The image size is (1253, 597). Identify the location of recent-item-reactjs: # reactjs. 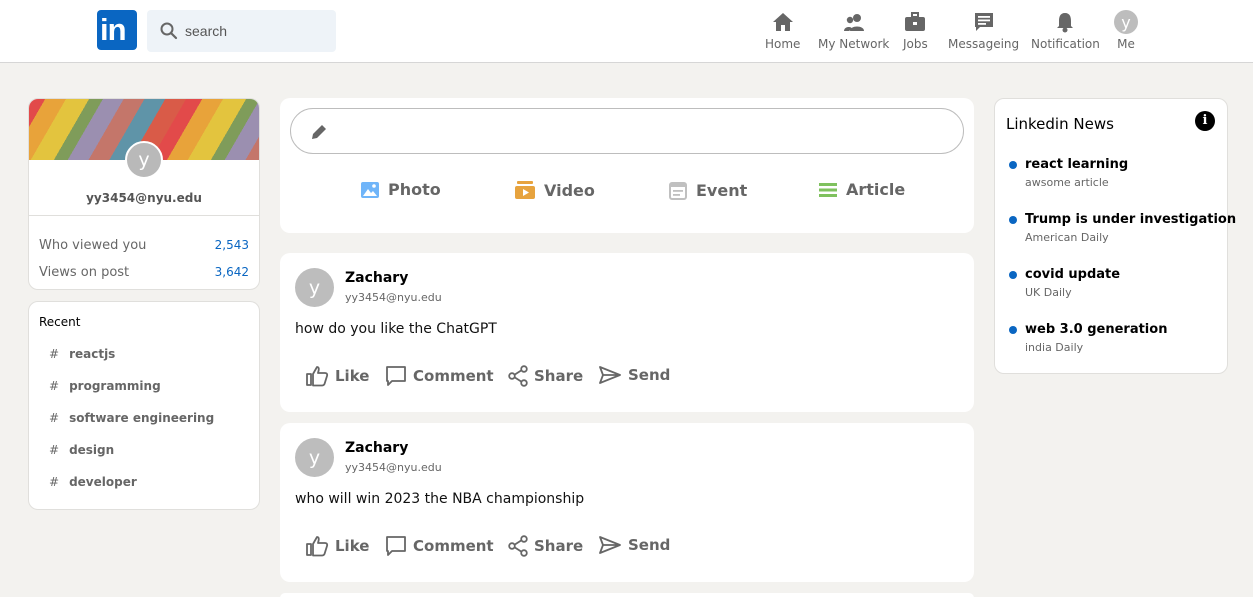
(82, 354).